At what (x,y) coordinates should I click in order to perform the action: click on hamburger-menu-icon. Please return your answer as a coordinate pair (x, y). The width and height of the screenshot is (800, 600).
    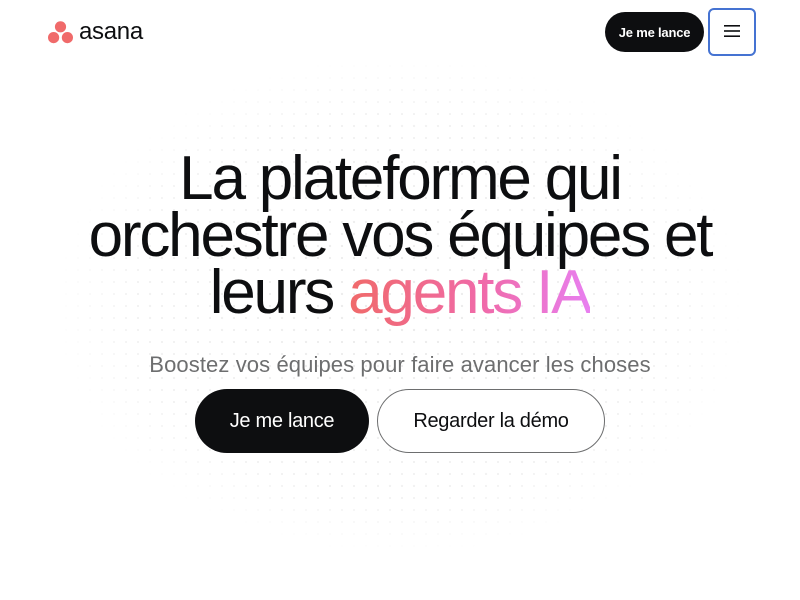
    Looking at the image, I should click on (732, 32).